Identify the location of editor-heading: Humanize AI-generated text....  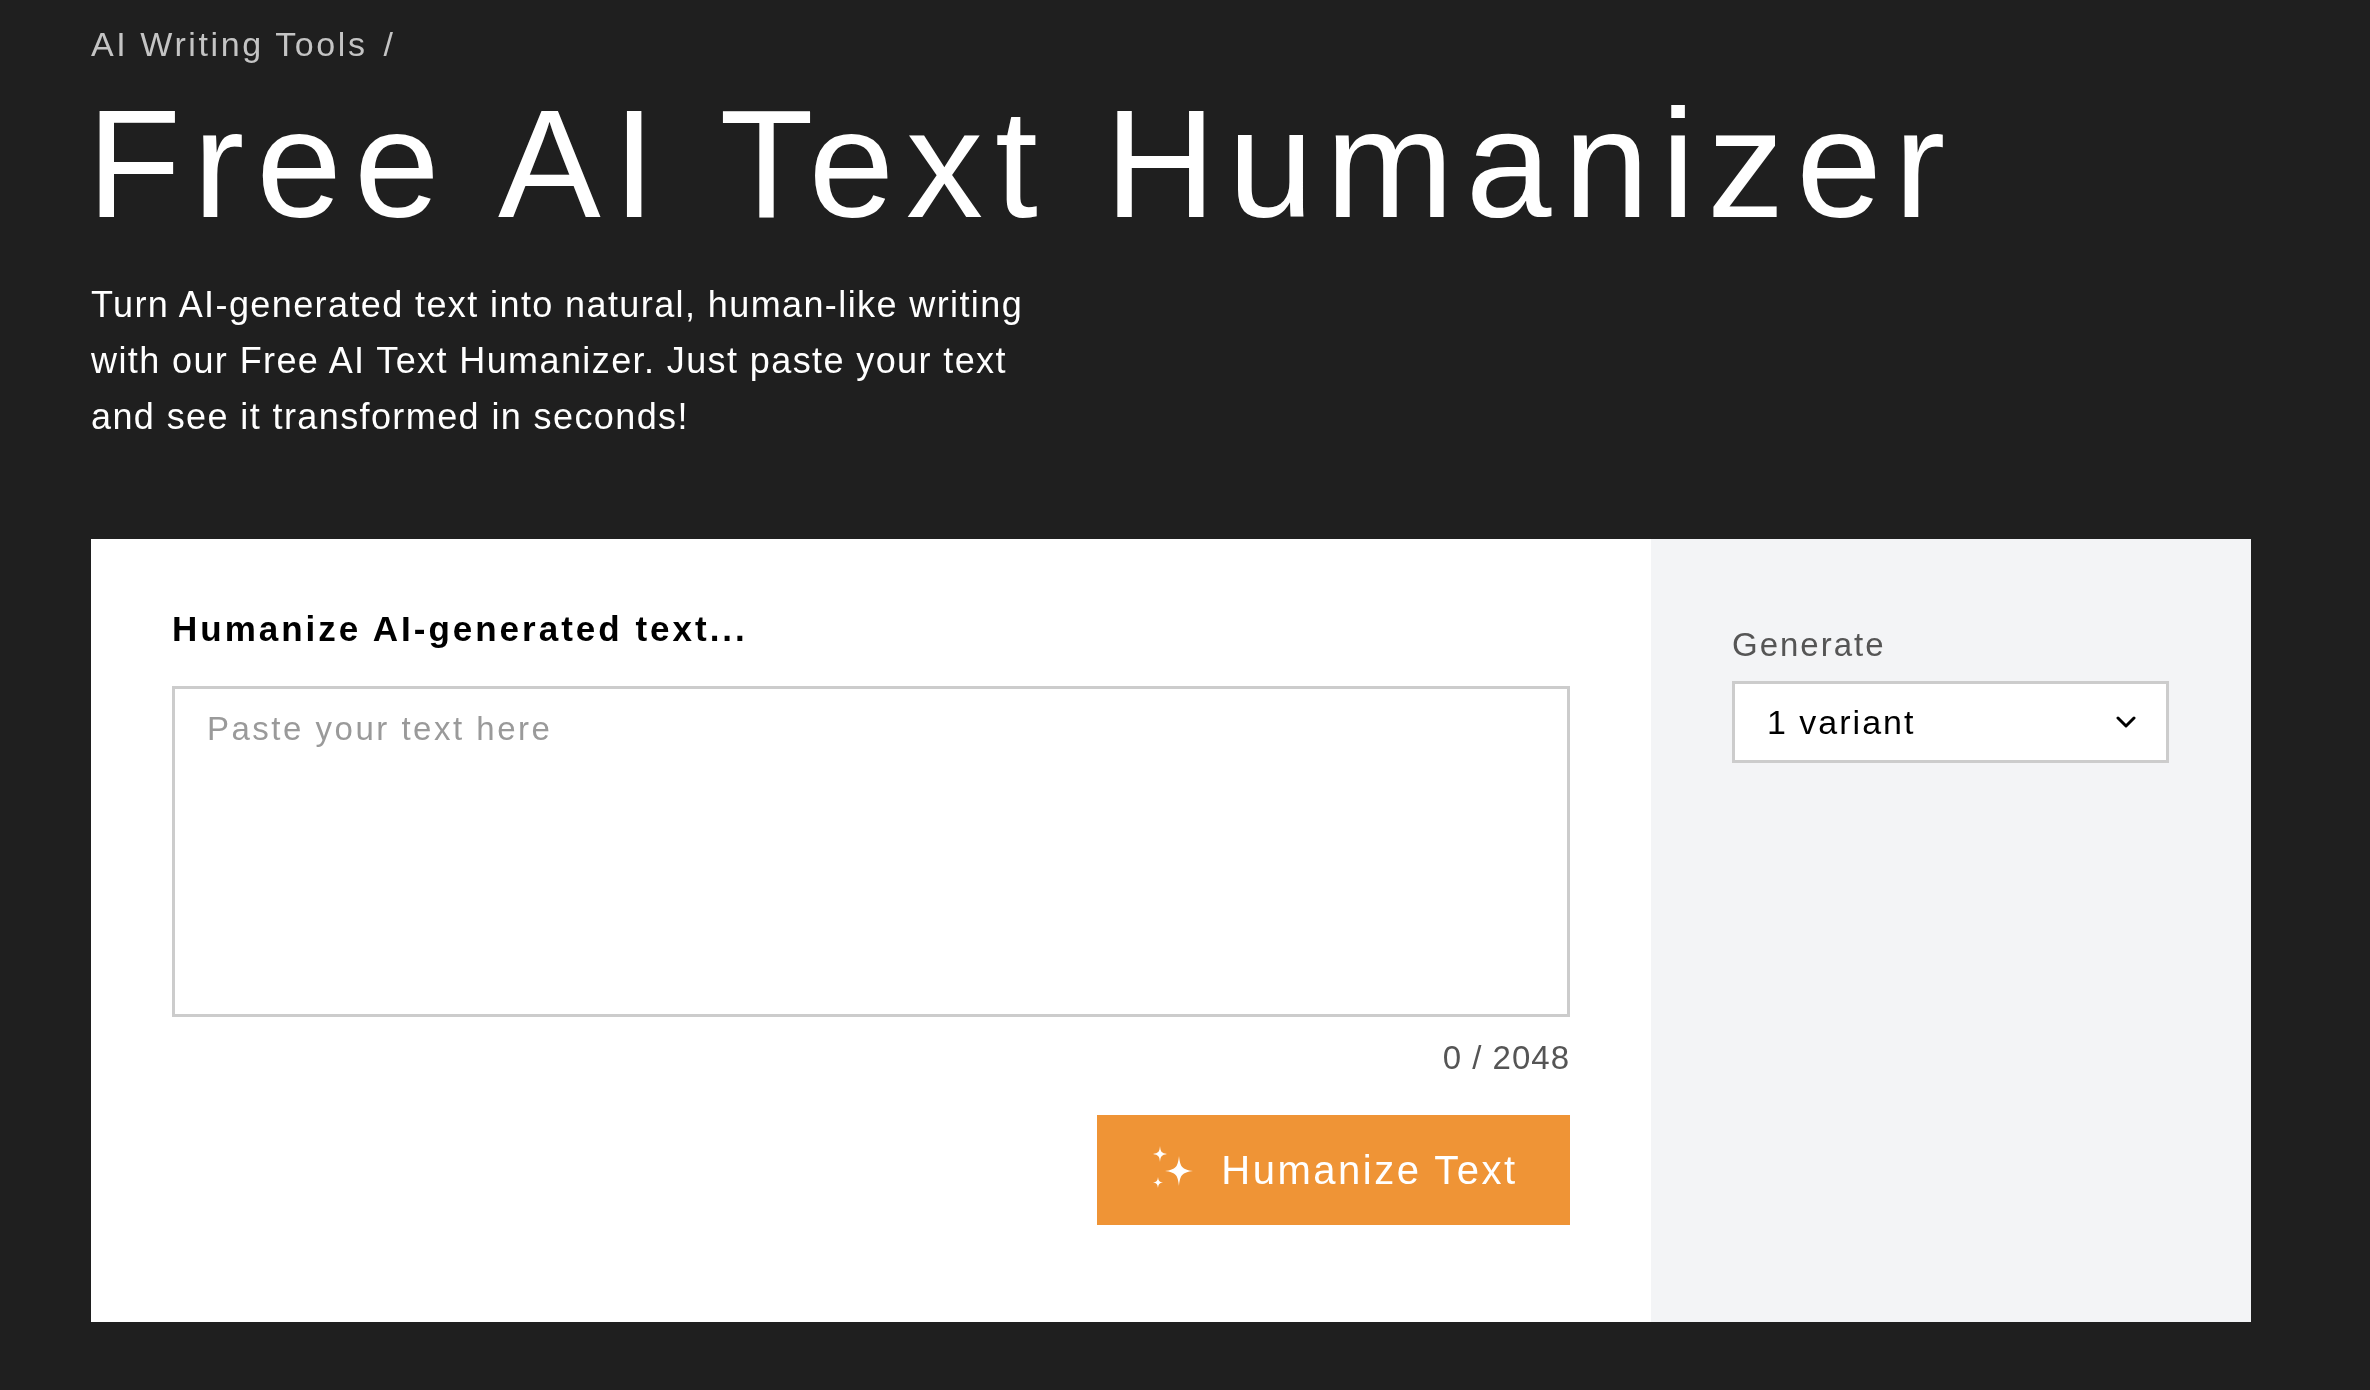
(460, 628).